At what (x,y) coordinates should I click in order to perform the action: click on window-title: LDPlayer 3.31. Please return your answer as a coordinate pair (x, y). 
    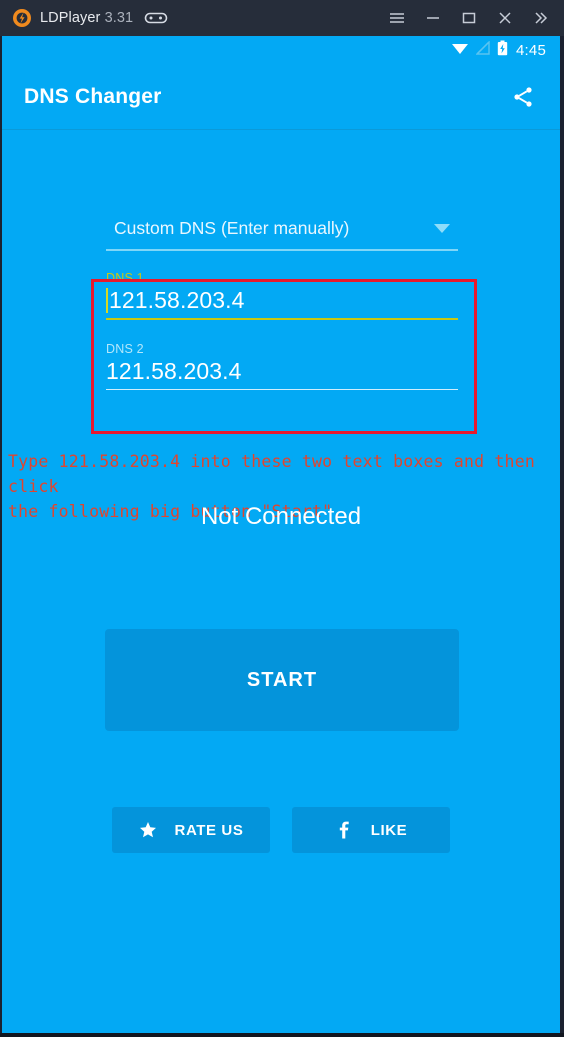
    Looking at the image, I should click on (86, 18).